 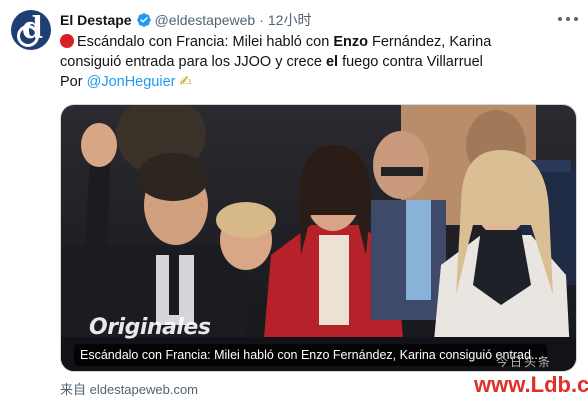 What do you see at coordinates (150, 327) in the screenshot?
I see `brand-overlay: Originales` at bounding box center [150, 327].